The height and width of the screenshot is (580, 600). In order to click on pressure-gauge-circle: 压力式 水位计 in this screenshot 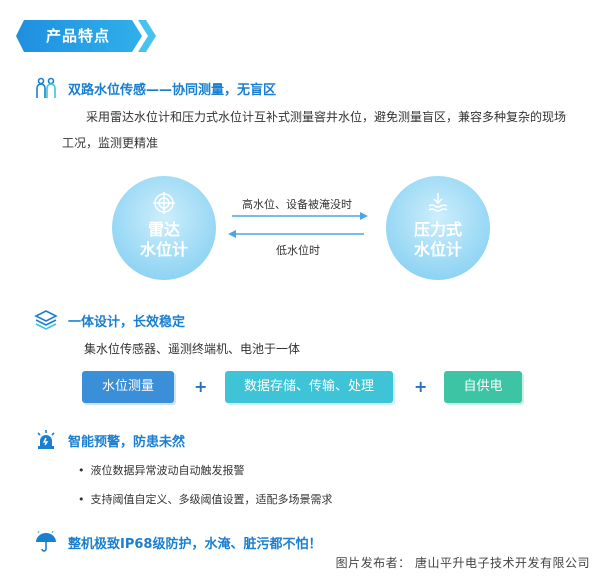, I will do `click(438, 228)`.